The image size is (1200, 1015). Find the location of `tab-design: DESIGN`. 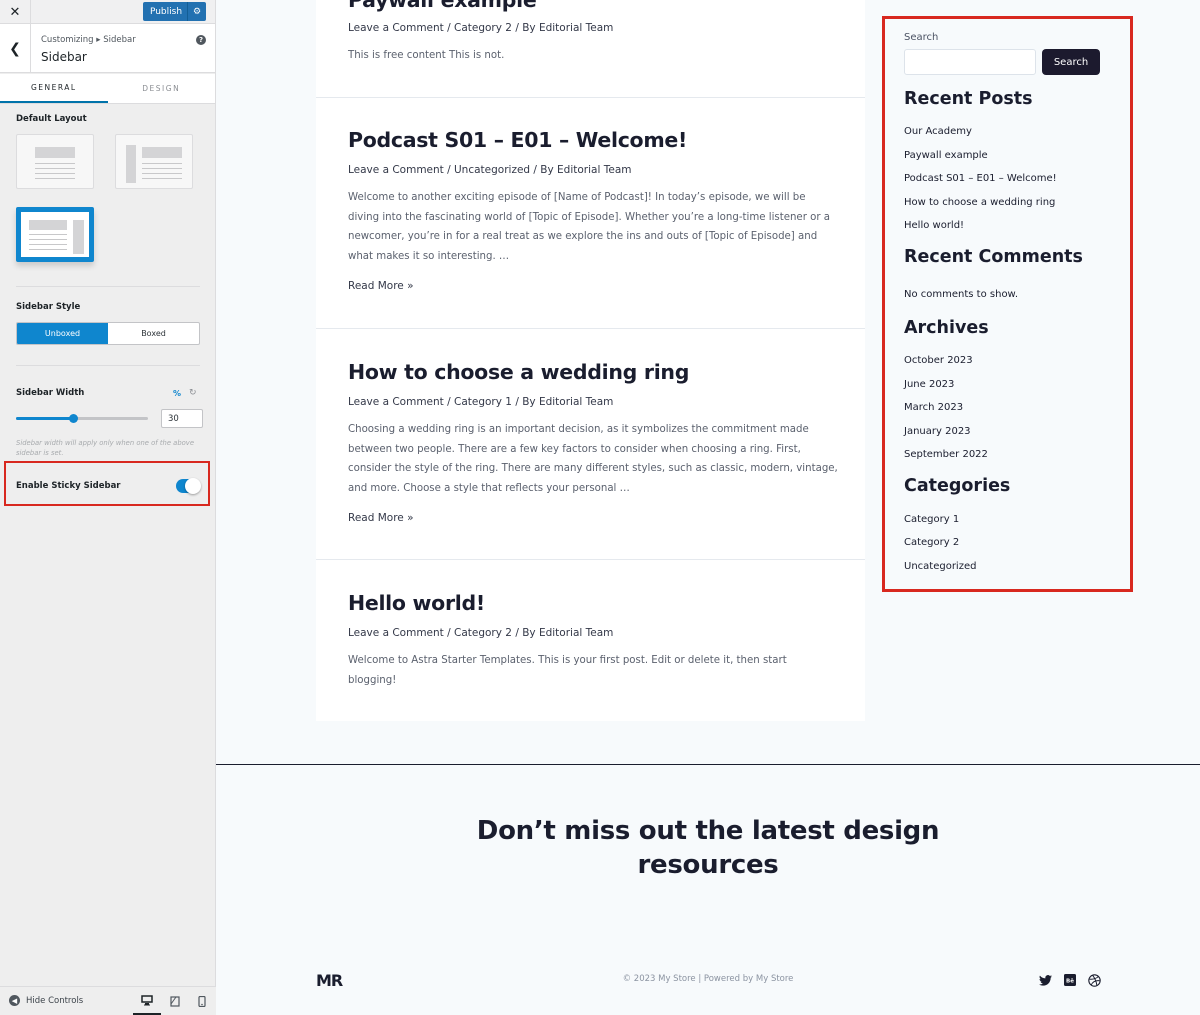

tab-design: DESIGN is located at coordinates (162, 88).